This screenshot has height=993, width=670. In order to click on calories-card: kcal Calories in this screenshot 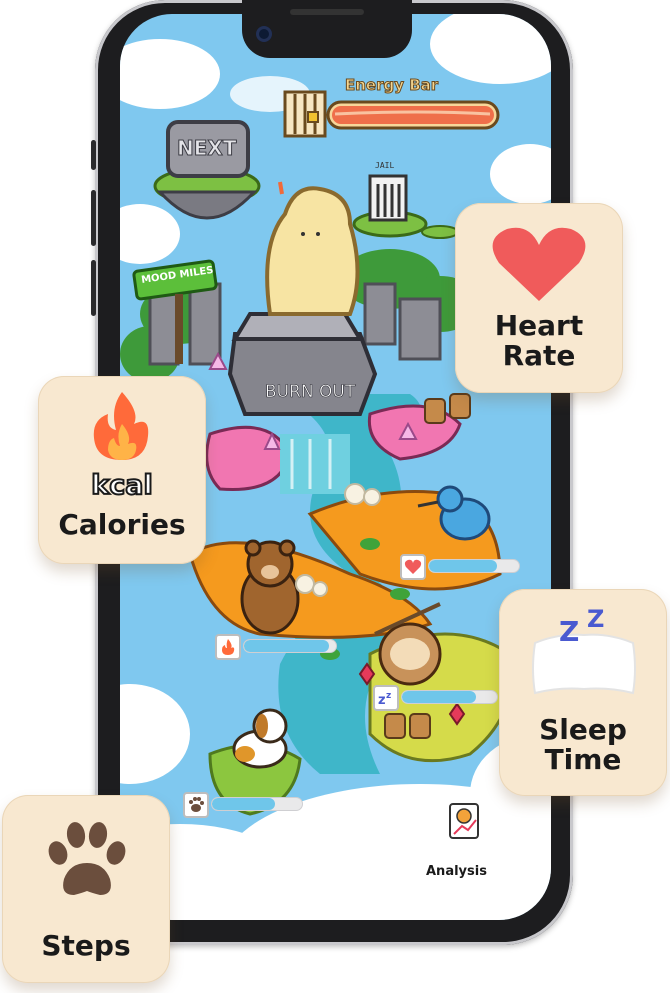, I will do `click(122, 470)`.